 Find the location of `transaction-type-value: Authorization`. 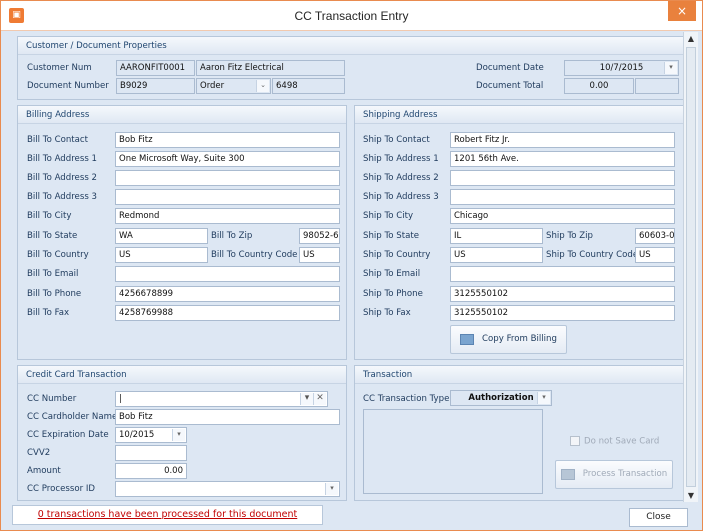

transaction-type-value: Authorization is located at coordinates (501, 398).